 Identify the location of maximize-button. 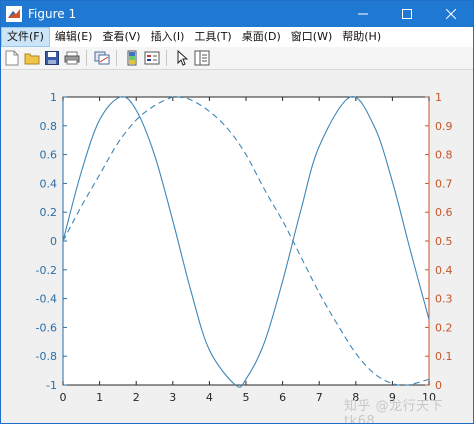
(407, 14).